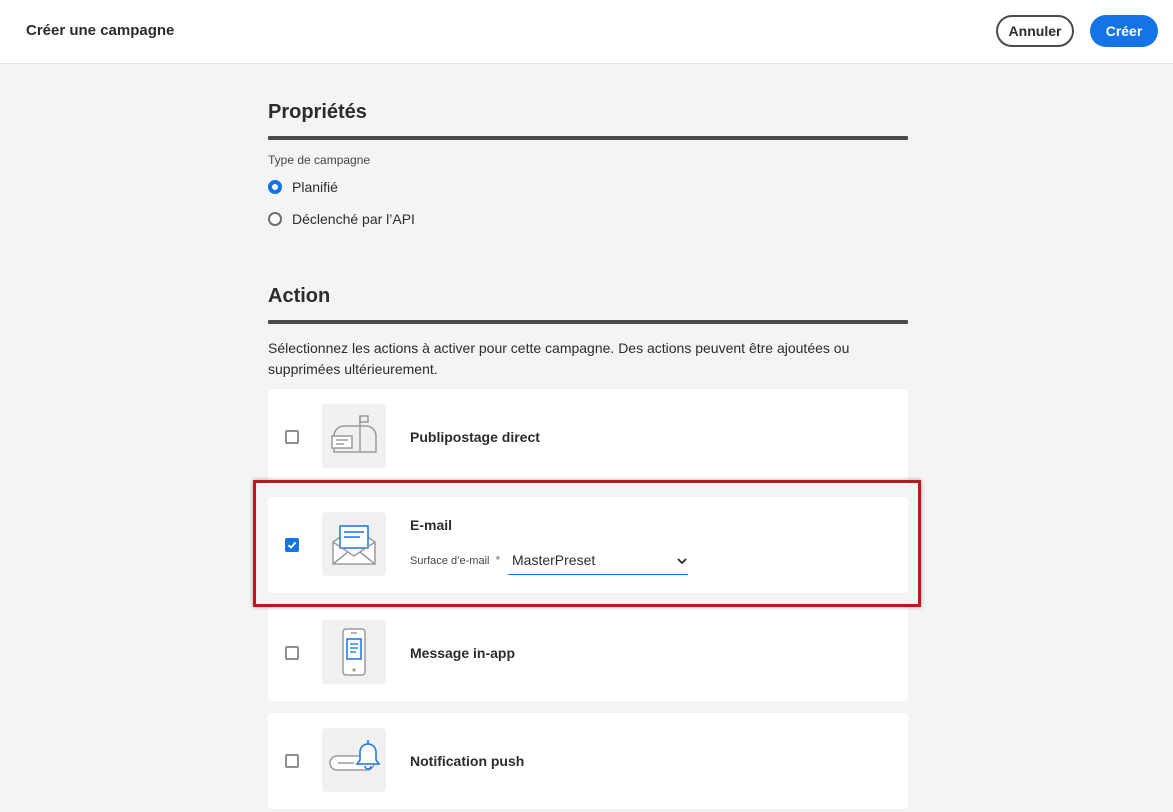  What do you see at coordinates (292, 437) in the screenshot?
I see `direct-mail-checkbox` at bounding box center [292, 437].